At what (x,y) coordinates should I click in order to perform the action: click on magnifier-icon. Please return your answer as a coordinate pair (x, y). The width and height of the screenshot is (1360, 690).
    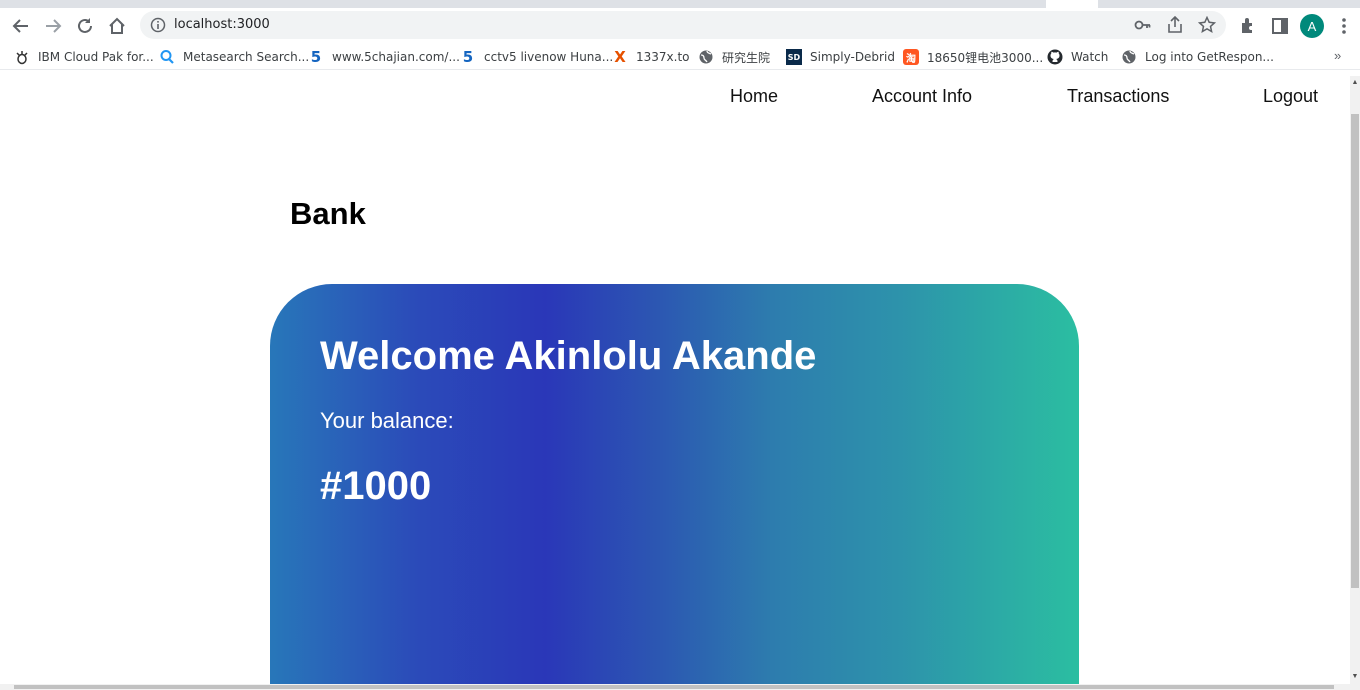
    Looking at the image, I should click on (167, 57).